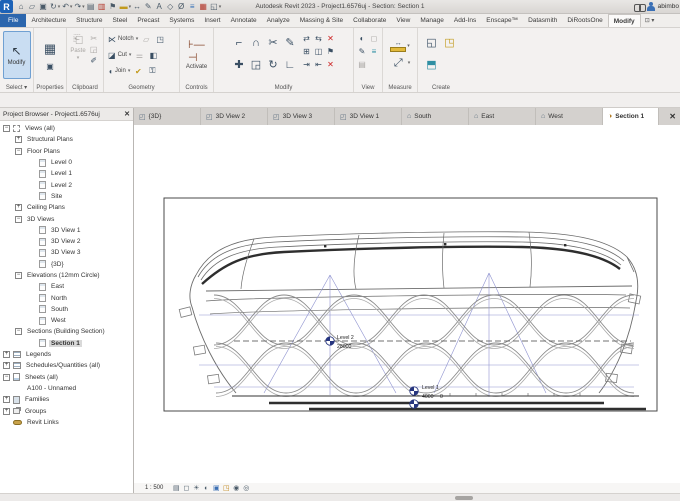  I want to click on text-icon: A, so click(159, 7).